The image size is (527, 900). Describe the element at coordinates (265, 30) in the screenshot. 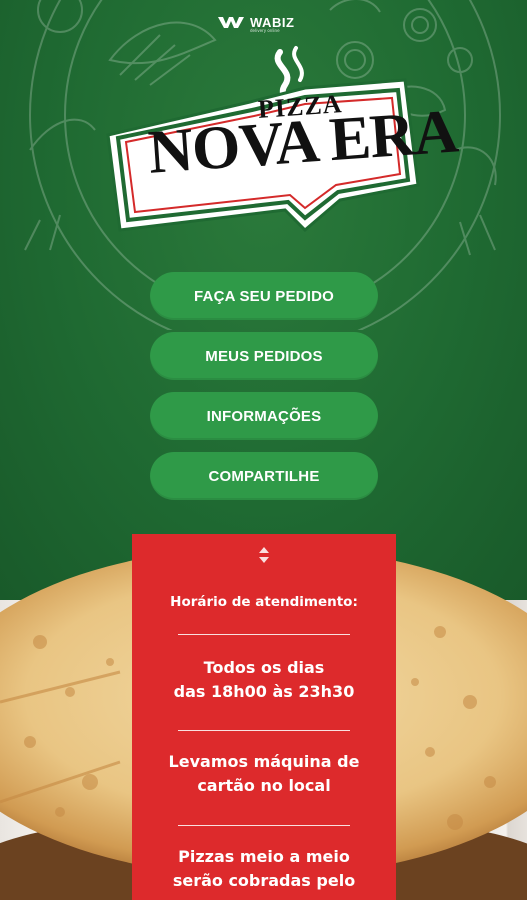

I see `vendor-tagline: delivery online` at that location.